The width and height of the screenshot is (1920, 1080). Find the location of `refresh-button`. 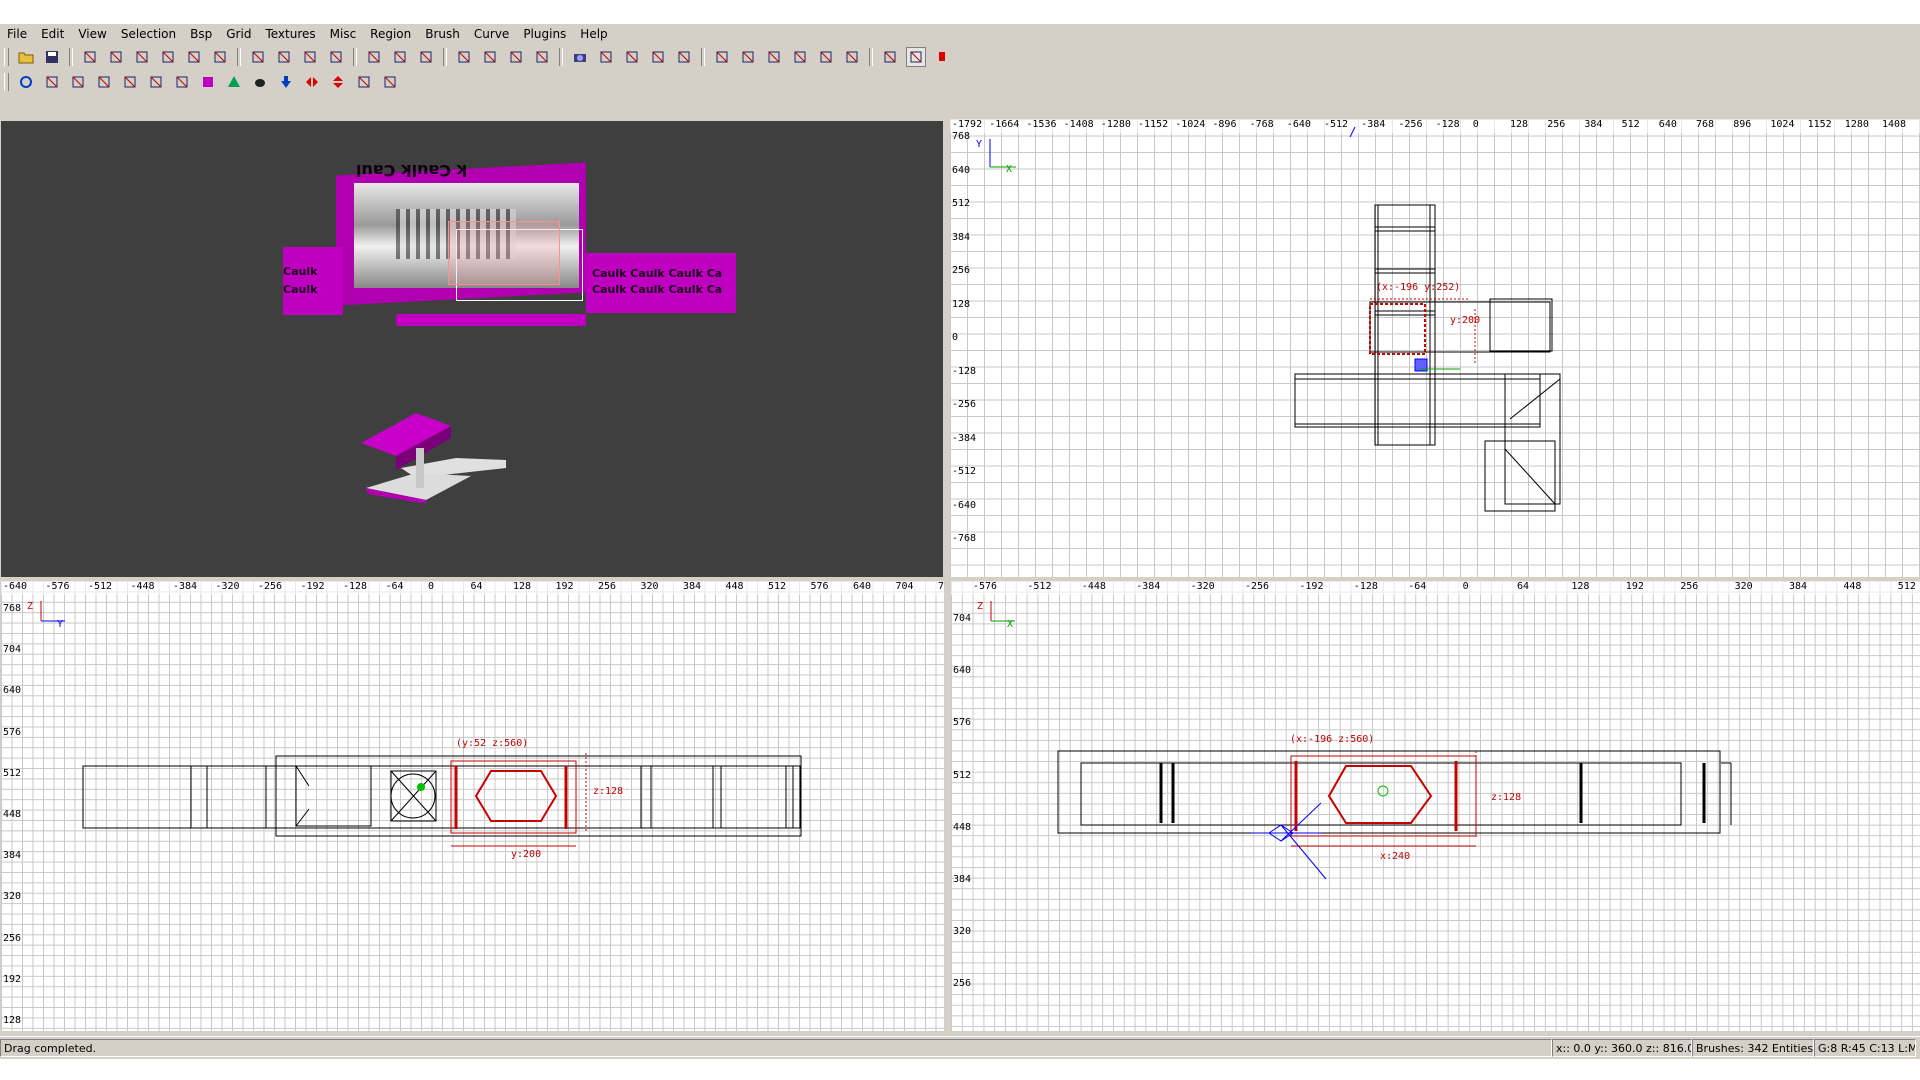

refresh-button is located at coordinates (26, 82).